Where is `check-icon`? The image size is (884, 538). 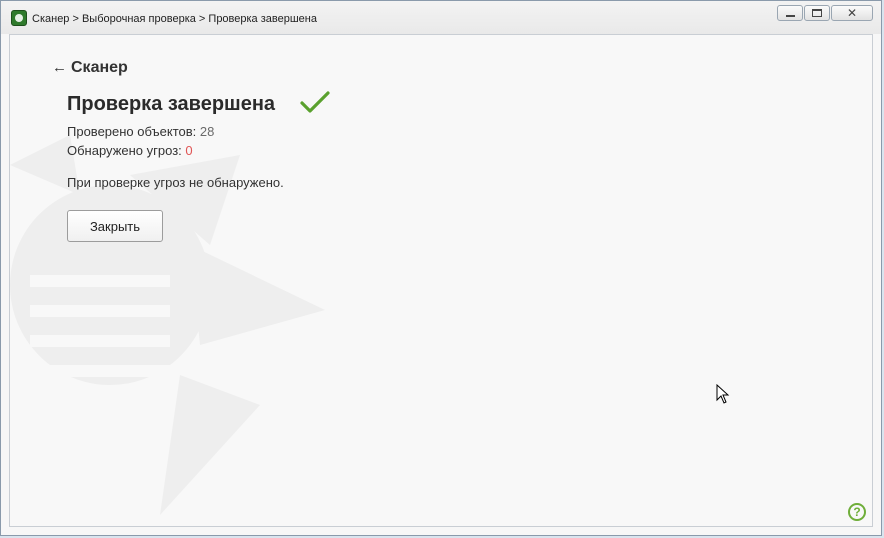 check-icon is located at coordinates (315, 102).